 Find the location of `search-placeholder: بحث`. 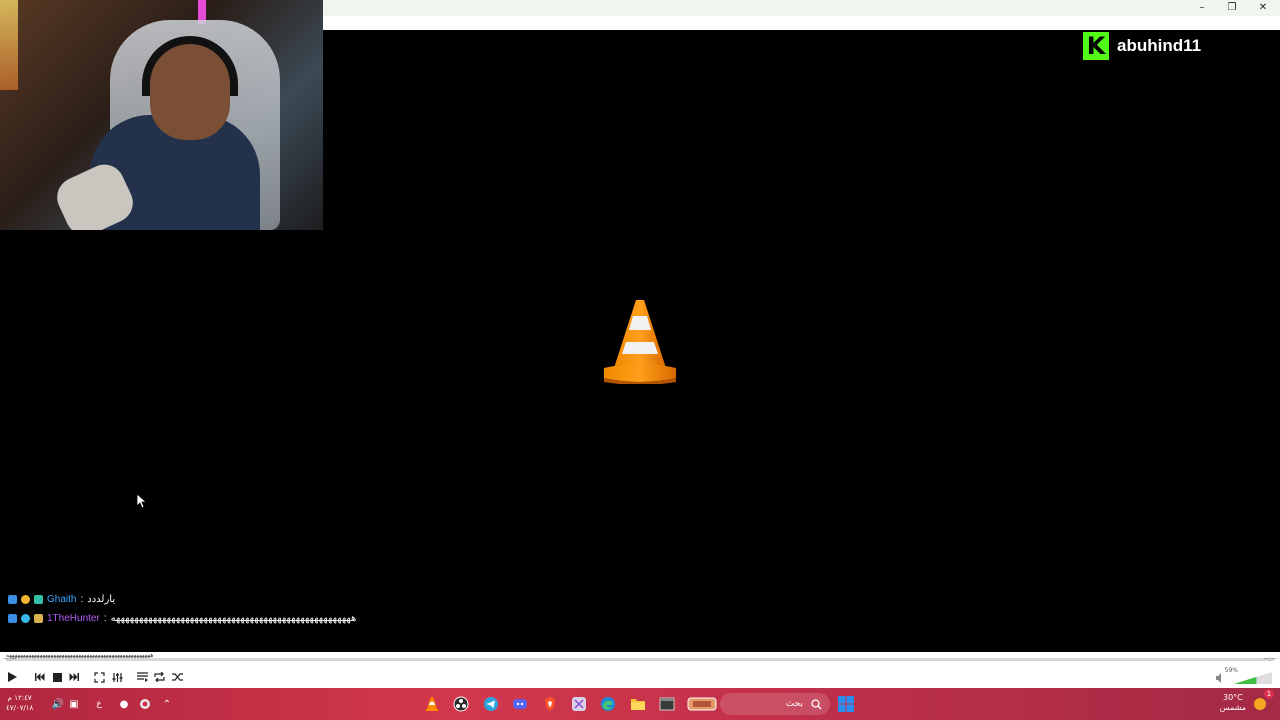

search-placeholder: بحث is located at coordinates (794, 704).